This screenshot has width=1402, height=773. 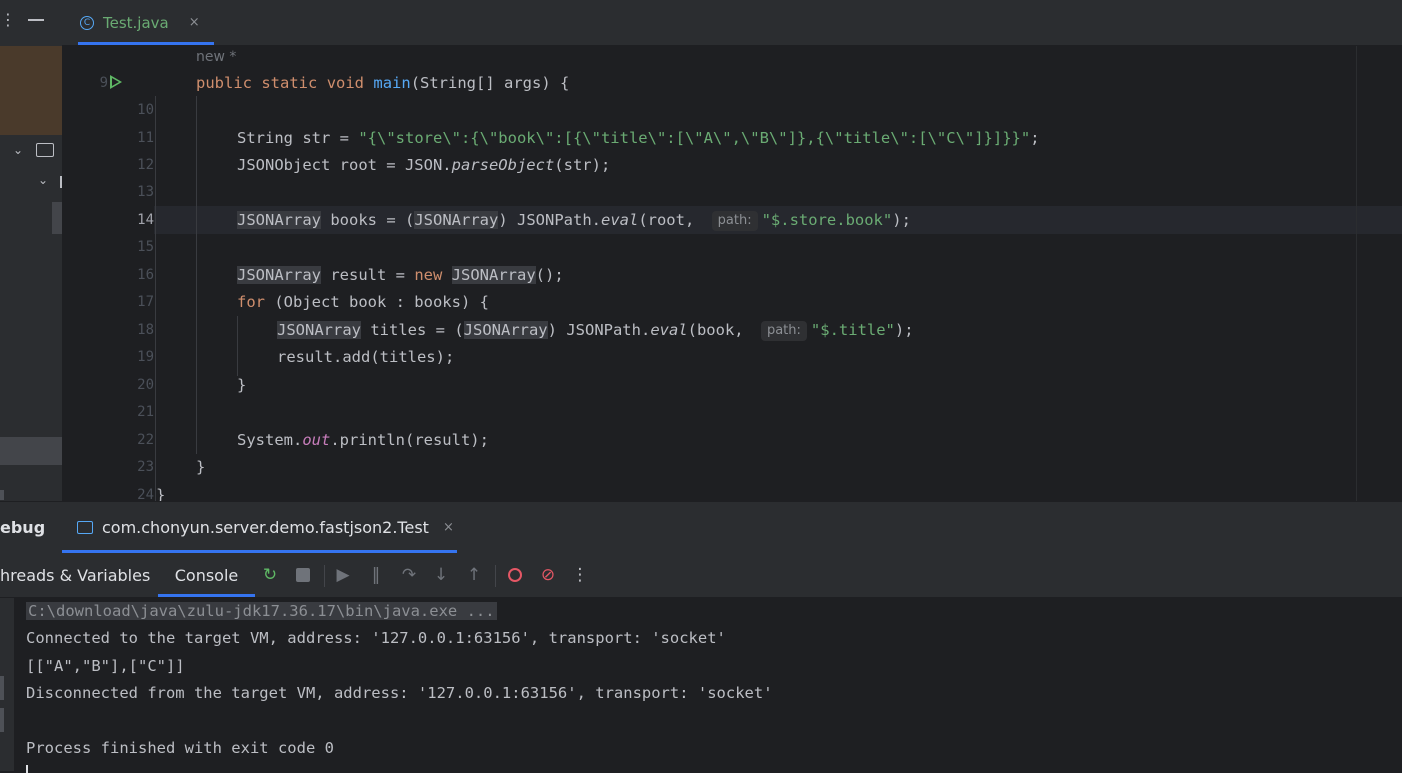 I want to click on line-number-gutter: 9 10 11 12 13 14 15 16 17 18 19 20 21 22 23 24, so click(x=108, y=273).